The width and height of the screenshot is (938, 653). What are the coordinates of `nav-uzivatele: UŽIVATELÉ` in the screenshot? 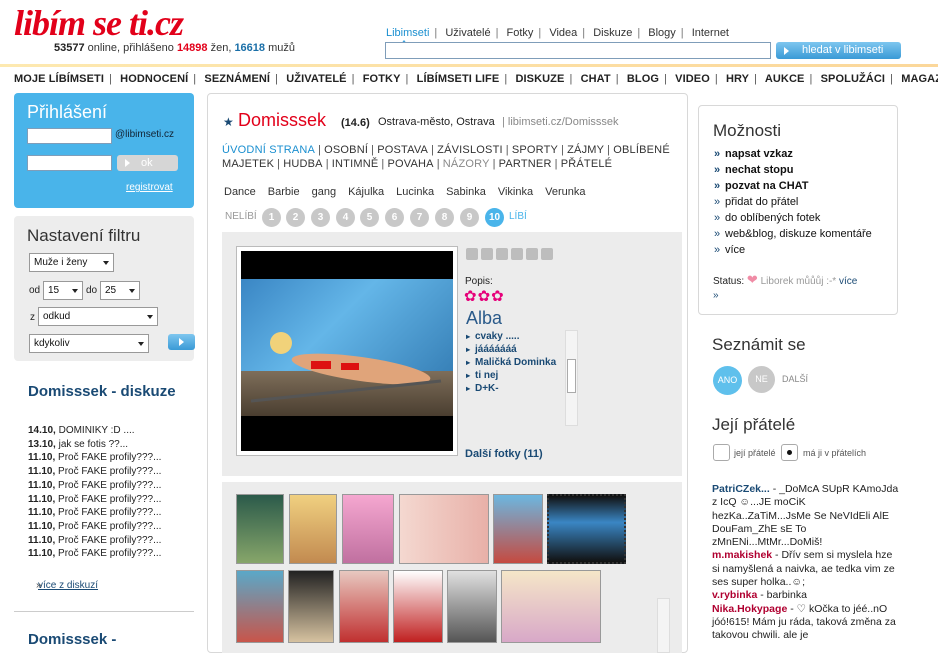 It's located at (316, 79).